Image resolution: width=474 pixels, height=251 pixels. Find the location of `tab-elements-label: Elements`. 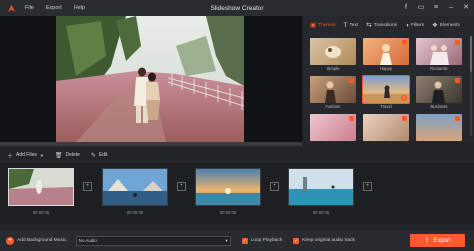

tab-elements-label: Elements is located at coordinates (449, 25).